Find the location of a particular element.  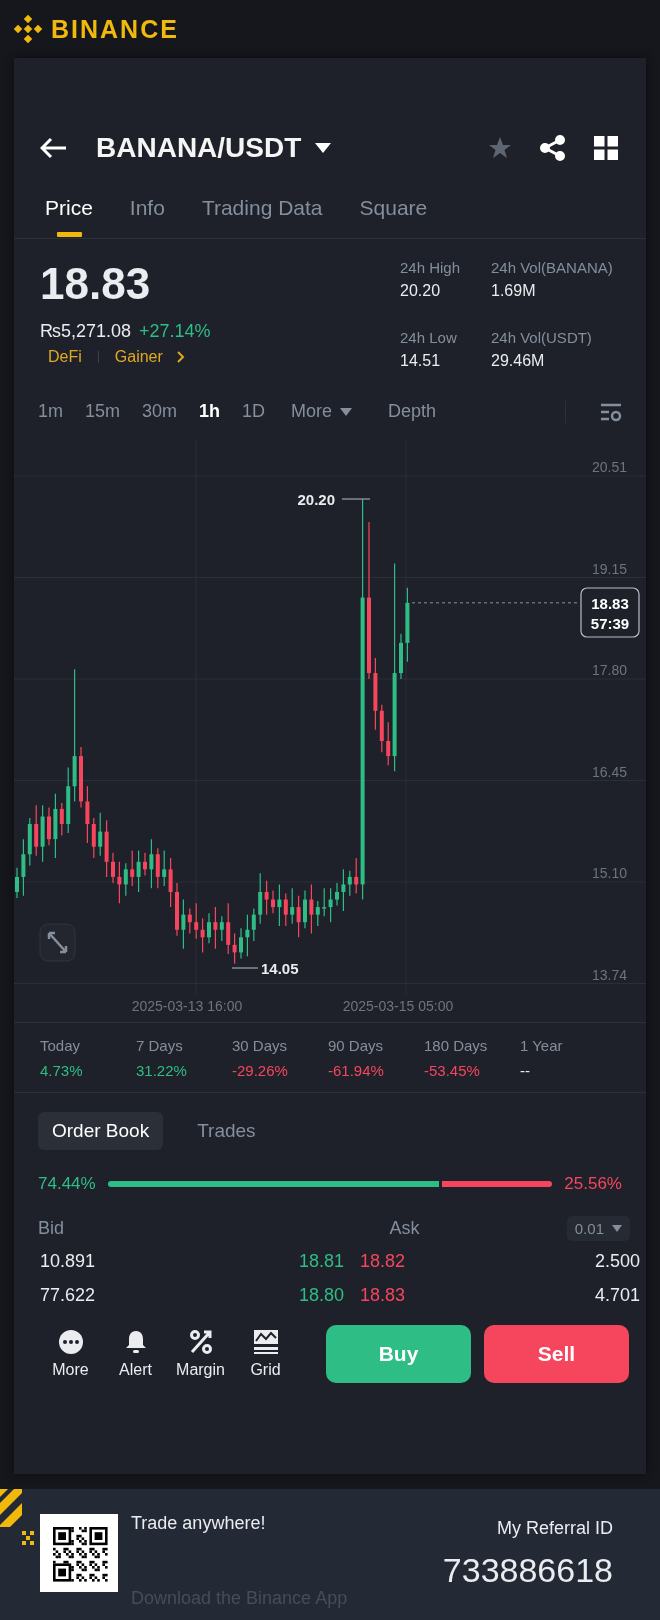

action-button: Alert is located at coordinates (135, 1354).